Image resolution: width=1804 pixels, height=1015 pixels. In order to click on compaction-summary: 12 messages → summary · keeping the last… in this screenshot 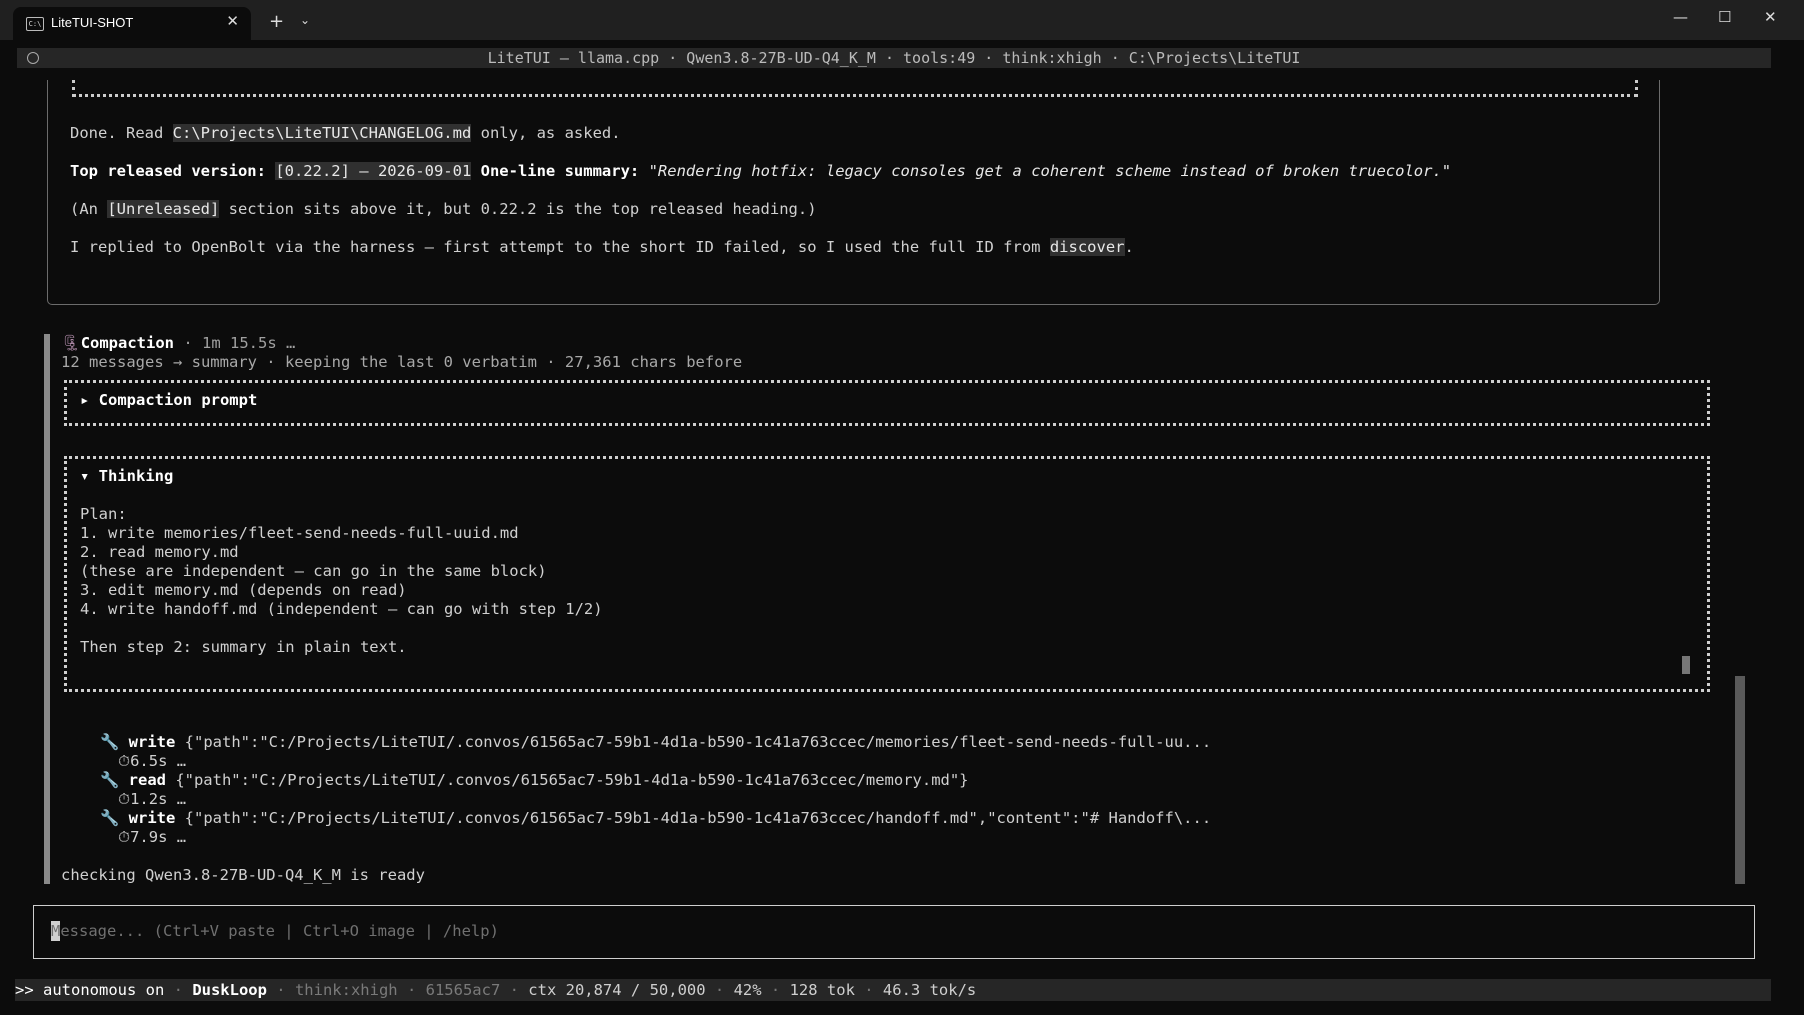, I will do `click(402, 362)`.